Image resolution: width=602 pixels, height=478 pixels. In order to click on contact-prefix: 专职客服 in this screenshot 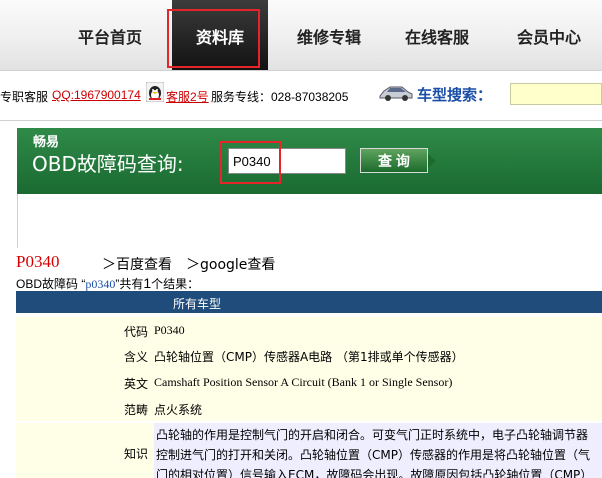, I will do `click(24, 97)`.